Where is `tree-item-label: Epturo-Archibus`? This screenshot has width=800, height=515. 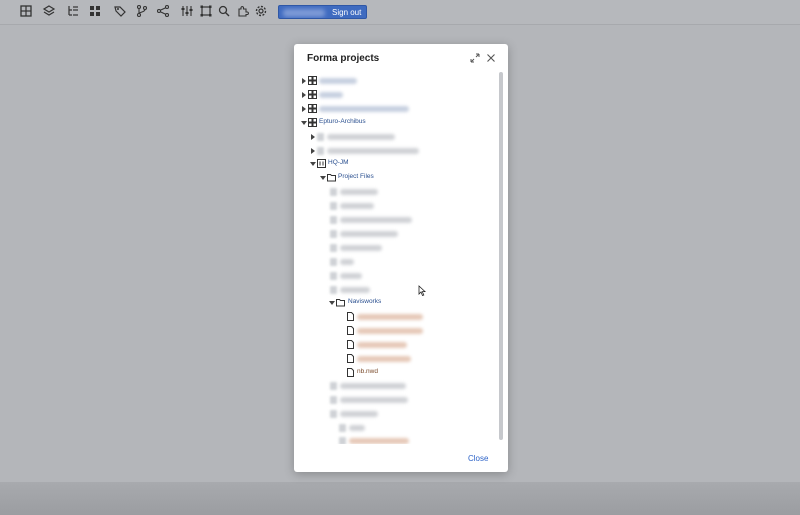
tree-item-label: Epturo-Archibus is located at coordinates (342, 121).